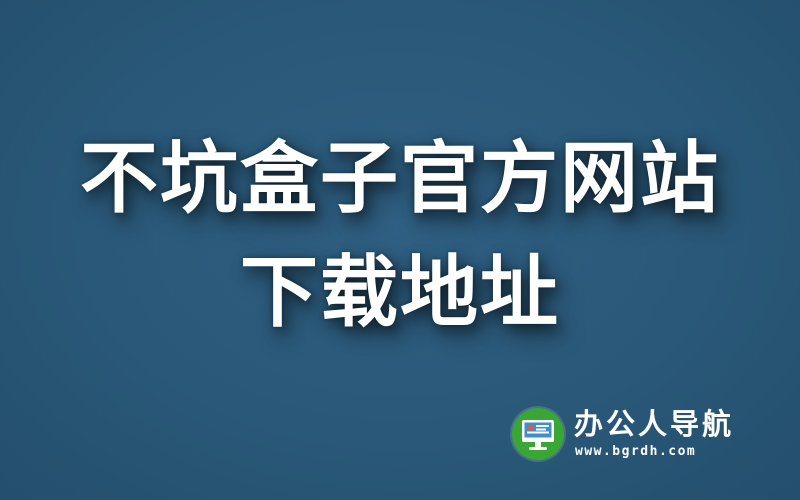  What do you see at coordinates (636, 451) in the screenshot?
I see `brand-url: www.bgrdh.com` at bounding box center [636, 451].